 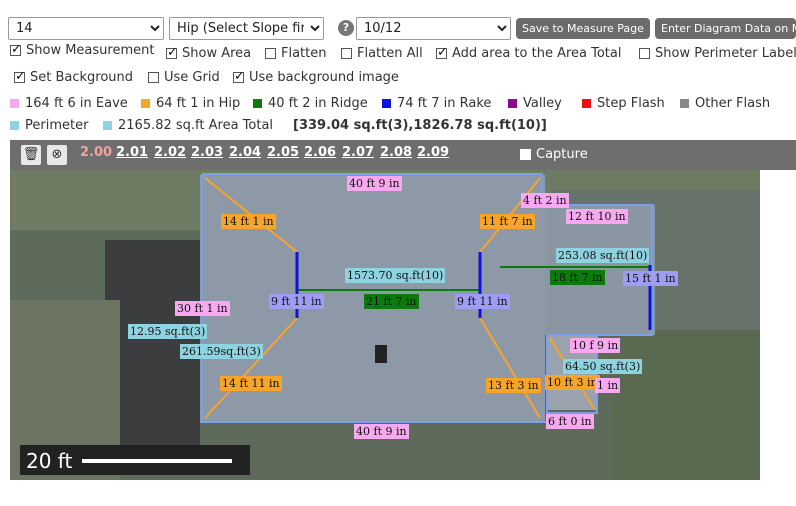 I want to click on checkbox-label: Flatten All, so click(x=390, y=53).